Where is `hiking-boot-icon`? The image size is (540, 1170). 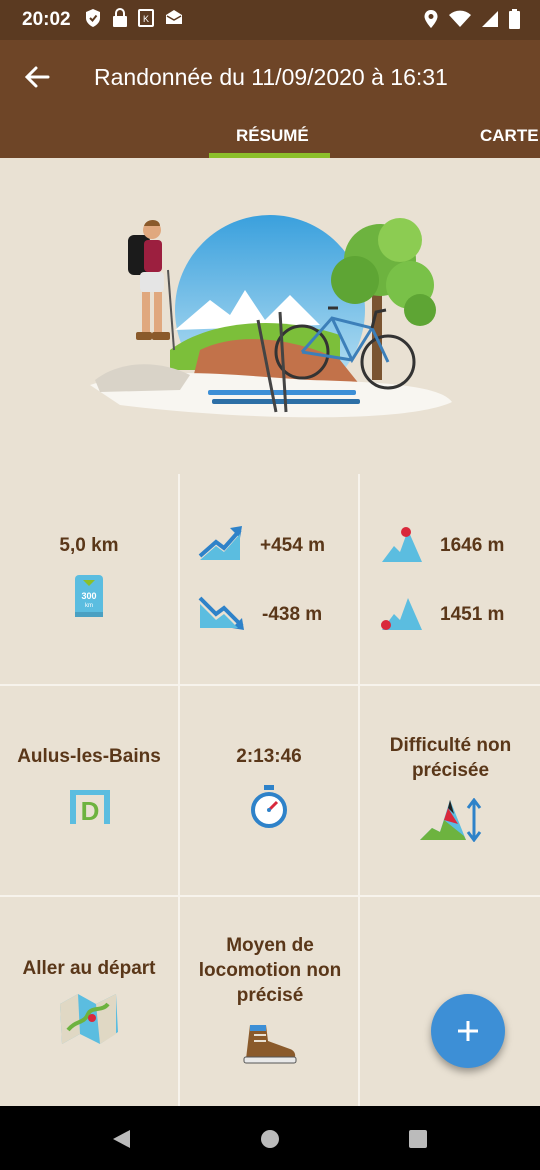 hiking-boot-icon is located at coordinates (270, 1044).